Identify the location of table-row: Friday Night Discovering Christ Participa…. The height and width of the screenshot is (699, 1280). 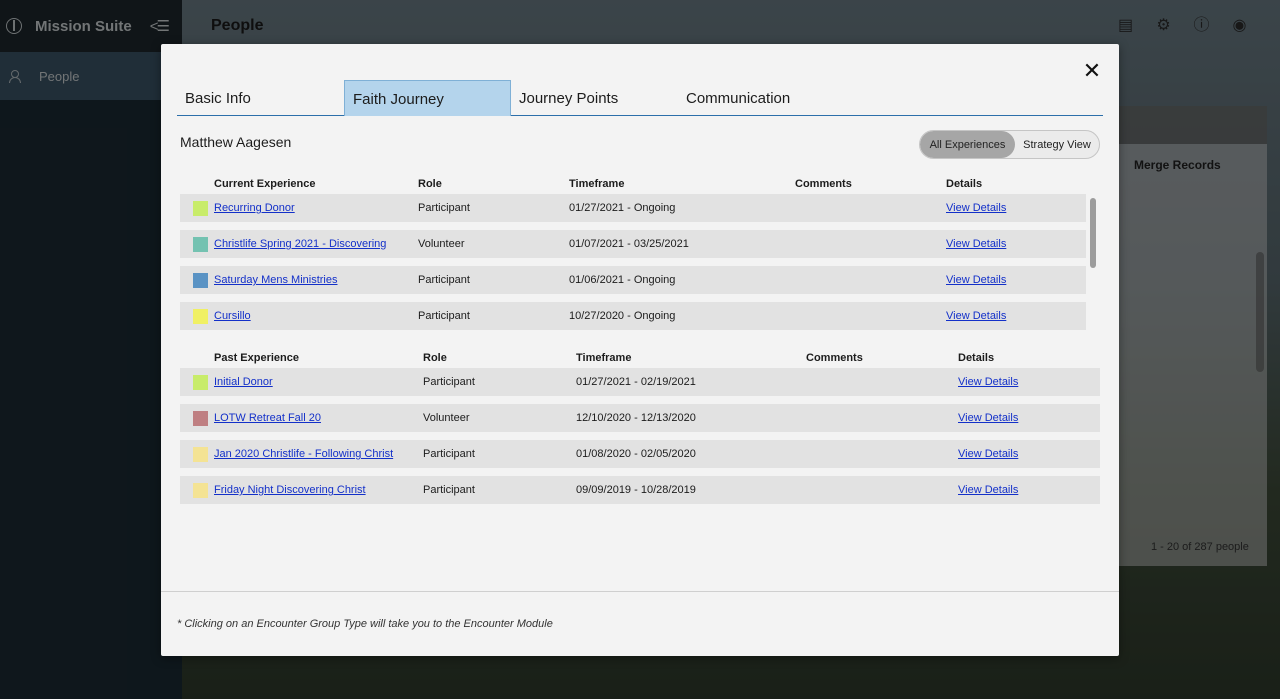
(640, 490).